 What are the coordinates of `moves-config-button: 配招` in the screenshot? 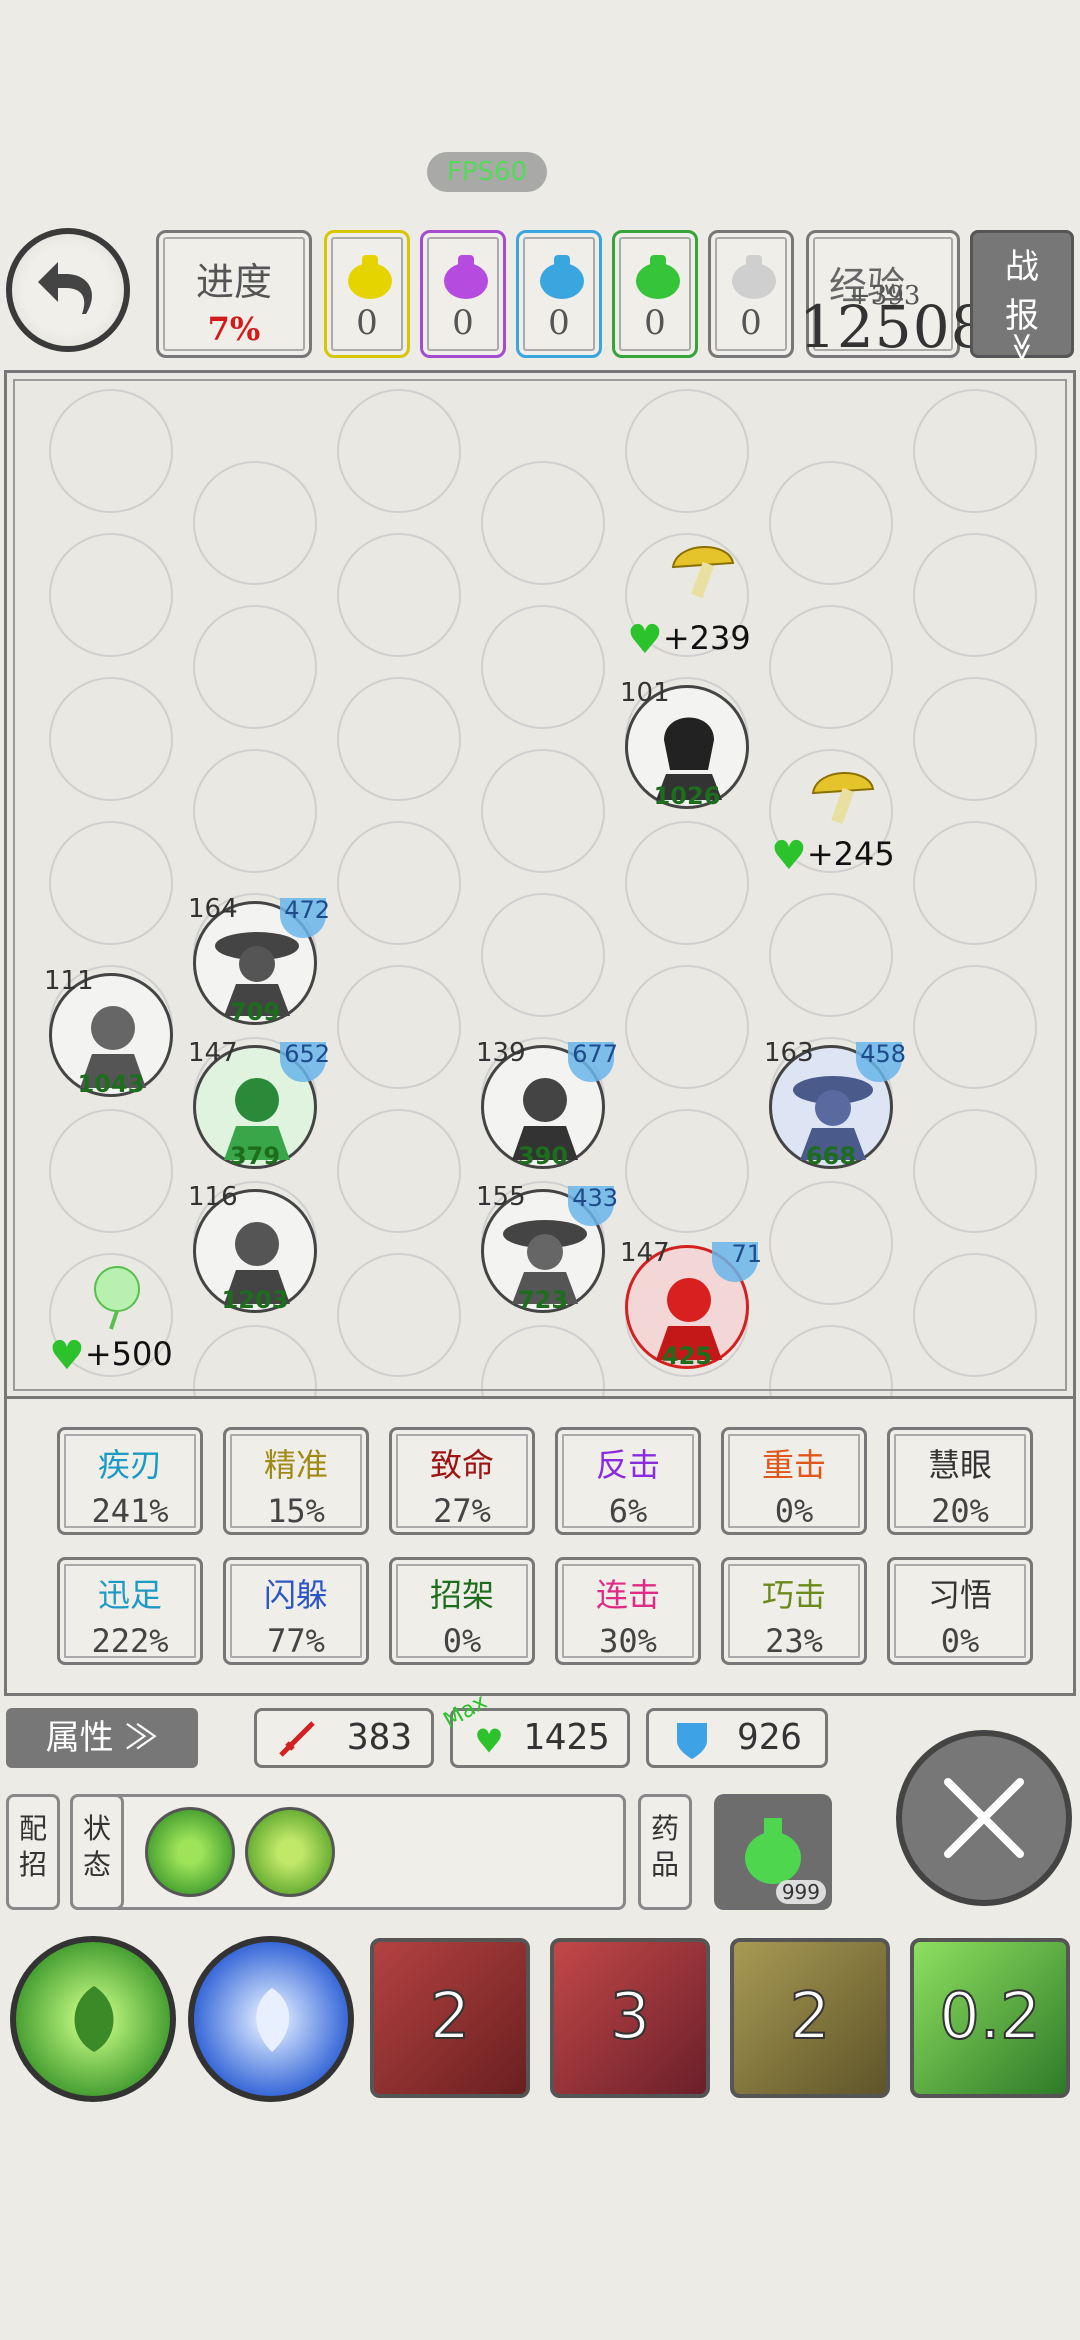 It's located at (33, 1852).